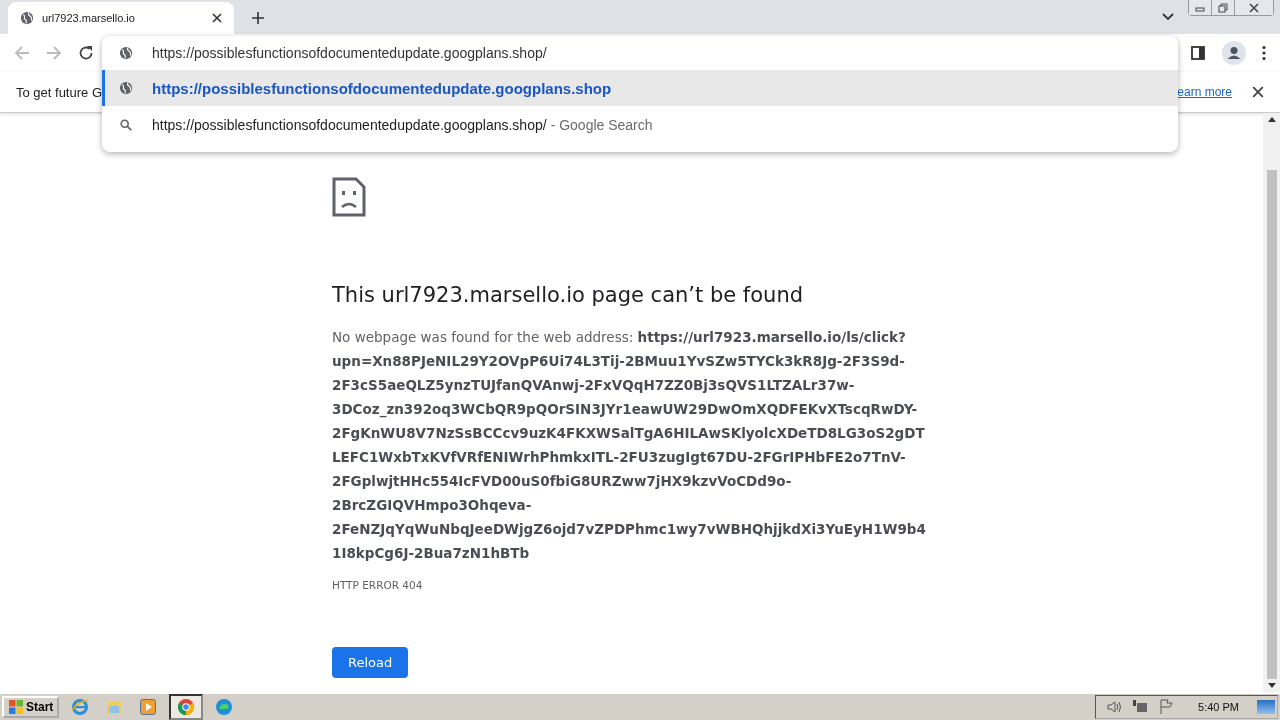  I want to click on scroll-down-icon, so click(1271, 685).